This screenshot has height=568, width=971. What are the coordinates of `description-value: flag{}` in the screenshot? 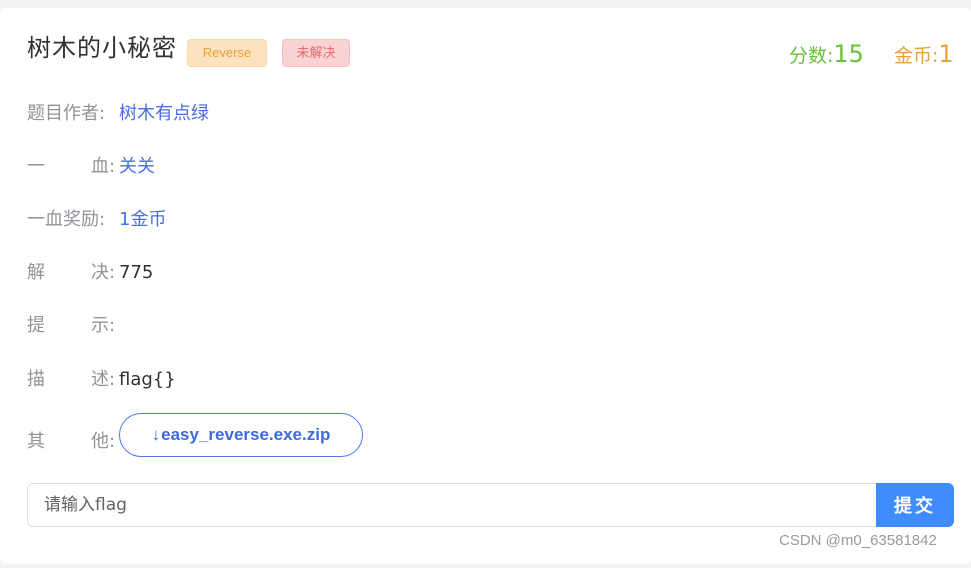 It's located at (147, 379).